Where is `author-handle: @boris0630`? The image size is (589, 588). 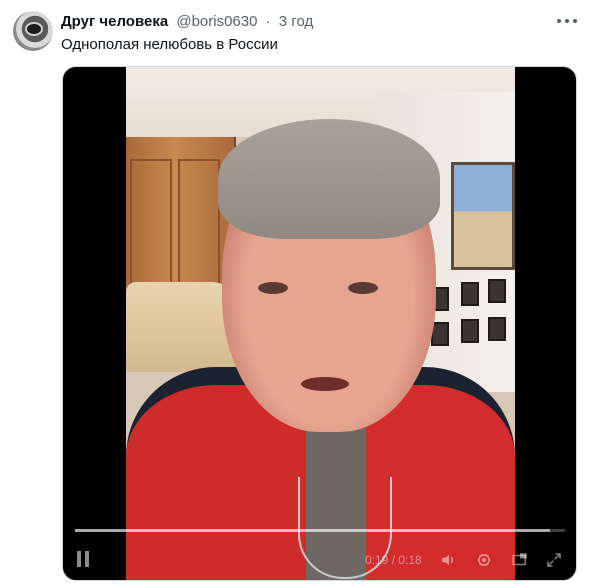
author-handle: @boris0630 is located at coordinates (216, 21).